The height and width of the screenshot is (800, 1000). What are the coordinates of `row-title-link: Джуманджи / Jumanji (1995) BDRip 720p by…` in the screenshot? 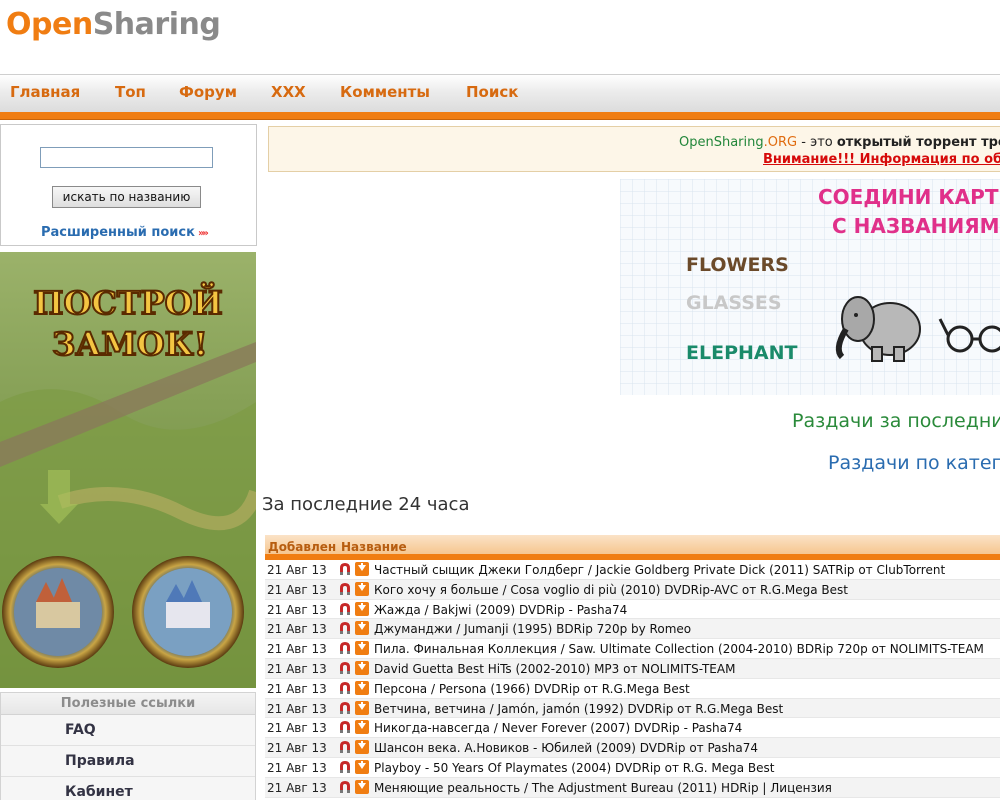 It's located at (532, 629).